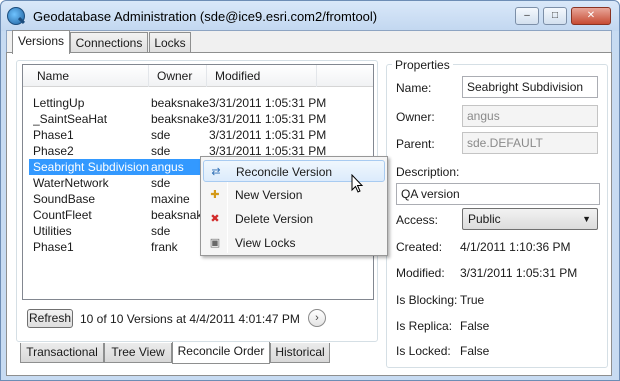 This screenshot has height=381, width=620. Describe the element at coordinates (62, 215) in the screenshot. I see `cell-name: CountFleet` at that location.